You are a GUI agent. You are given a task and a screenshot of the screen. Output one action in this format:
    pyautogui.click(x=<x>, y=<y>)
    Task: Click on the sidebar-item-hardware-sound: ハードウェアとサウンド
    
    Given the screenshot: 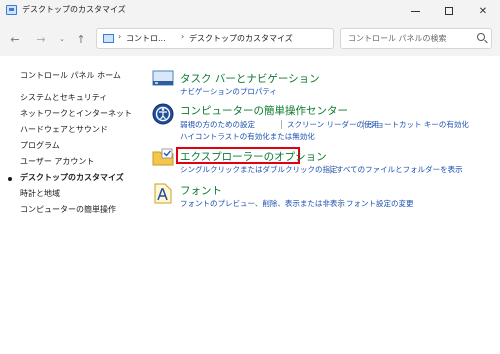 What is the action you would take?
    pyautogui.click(x=64, y=129)
    